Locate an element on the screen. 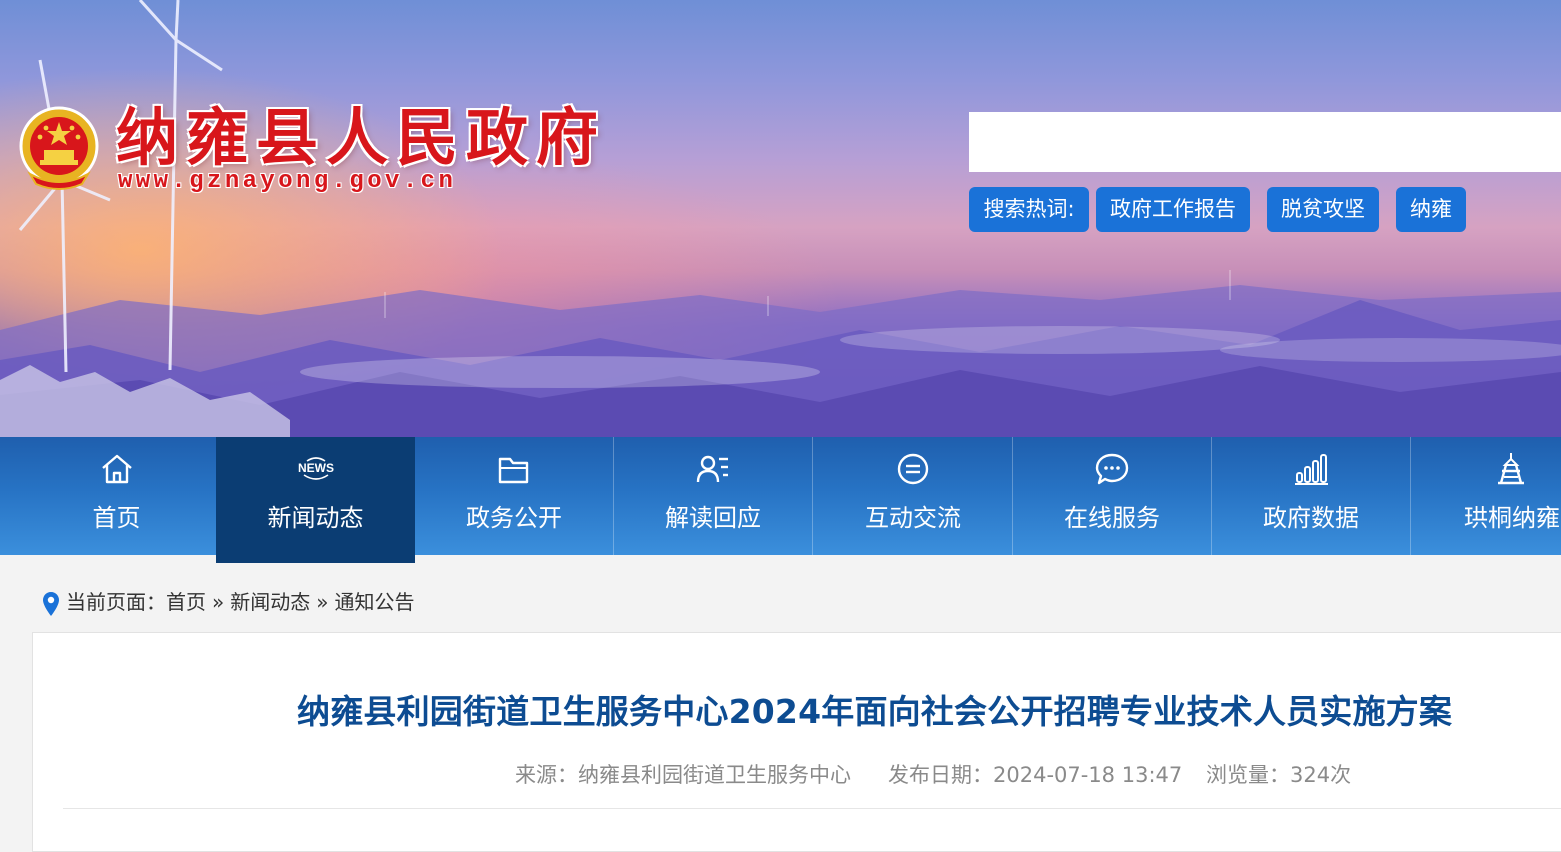 This screenshot has height=852, width=1561. hot-word-government-report: 政府工作报告 is located at coordinates (1173, 209).